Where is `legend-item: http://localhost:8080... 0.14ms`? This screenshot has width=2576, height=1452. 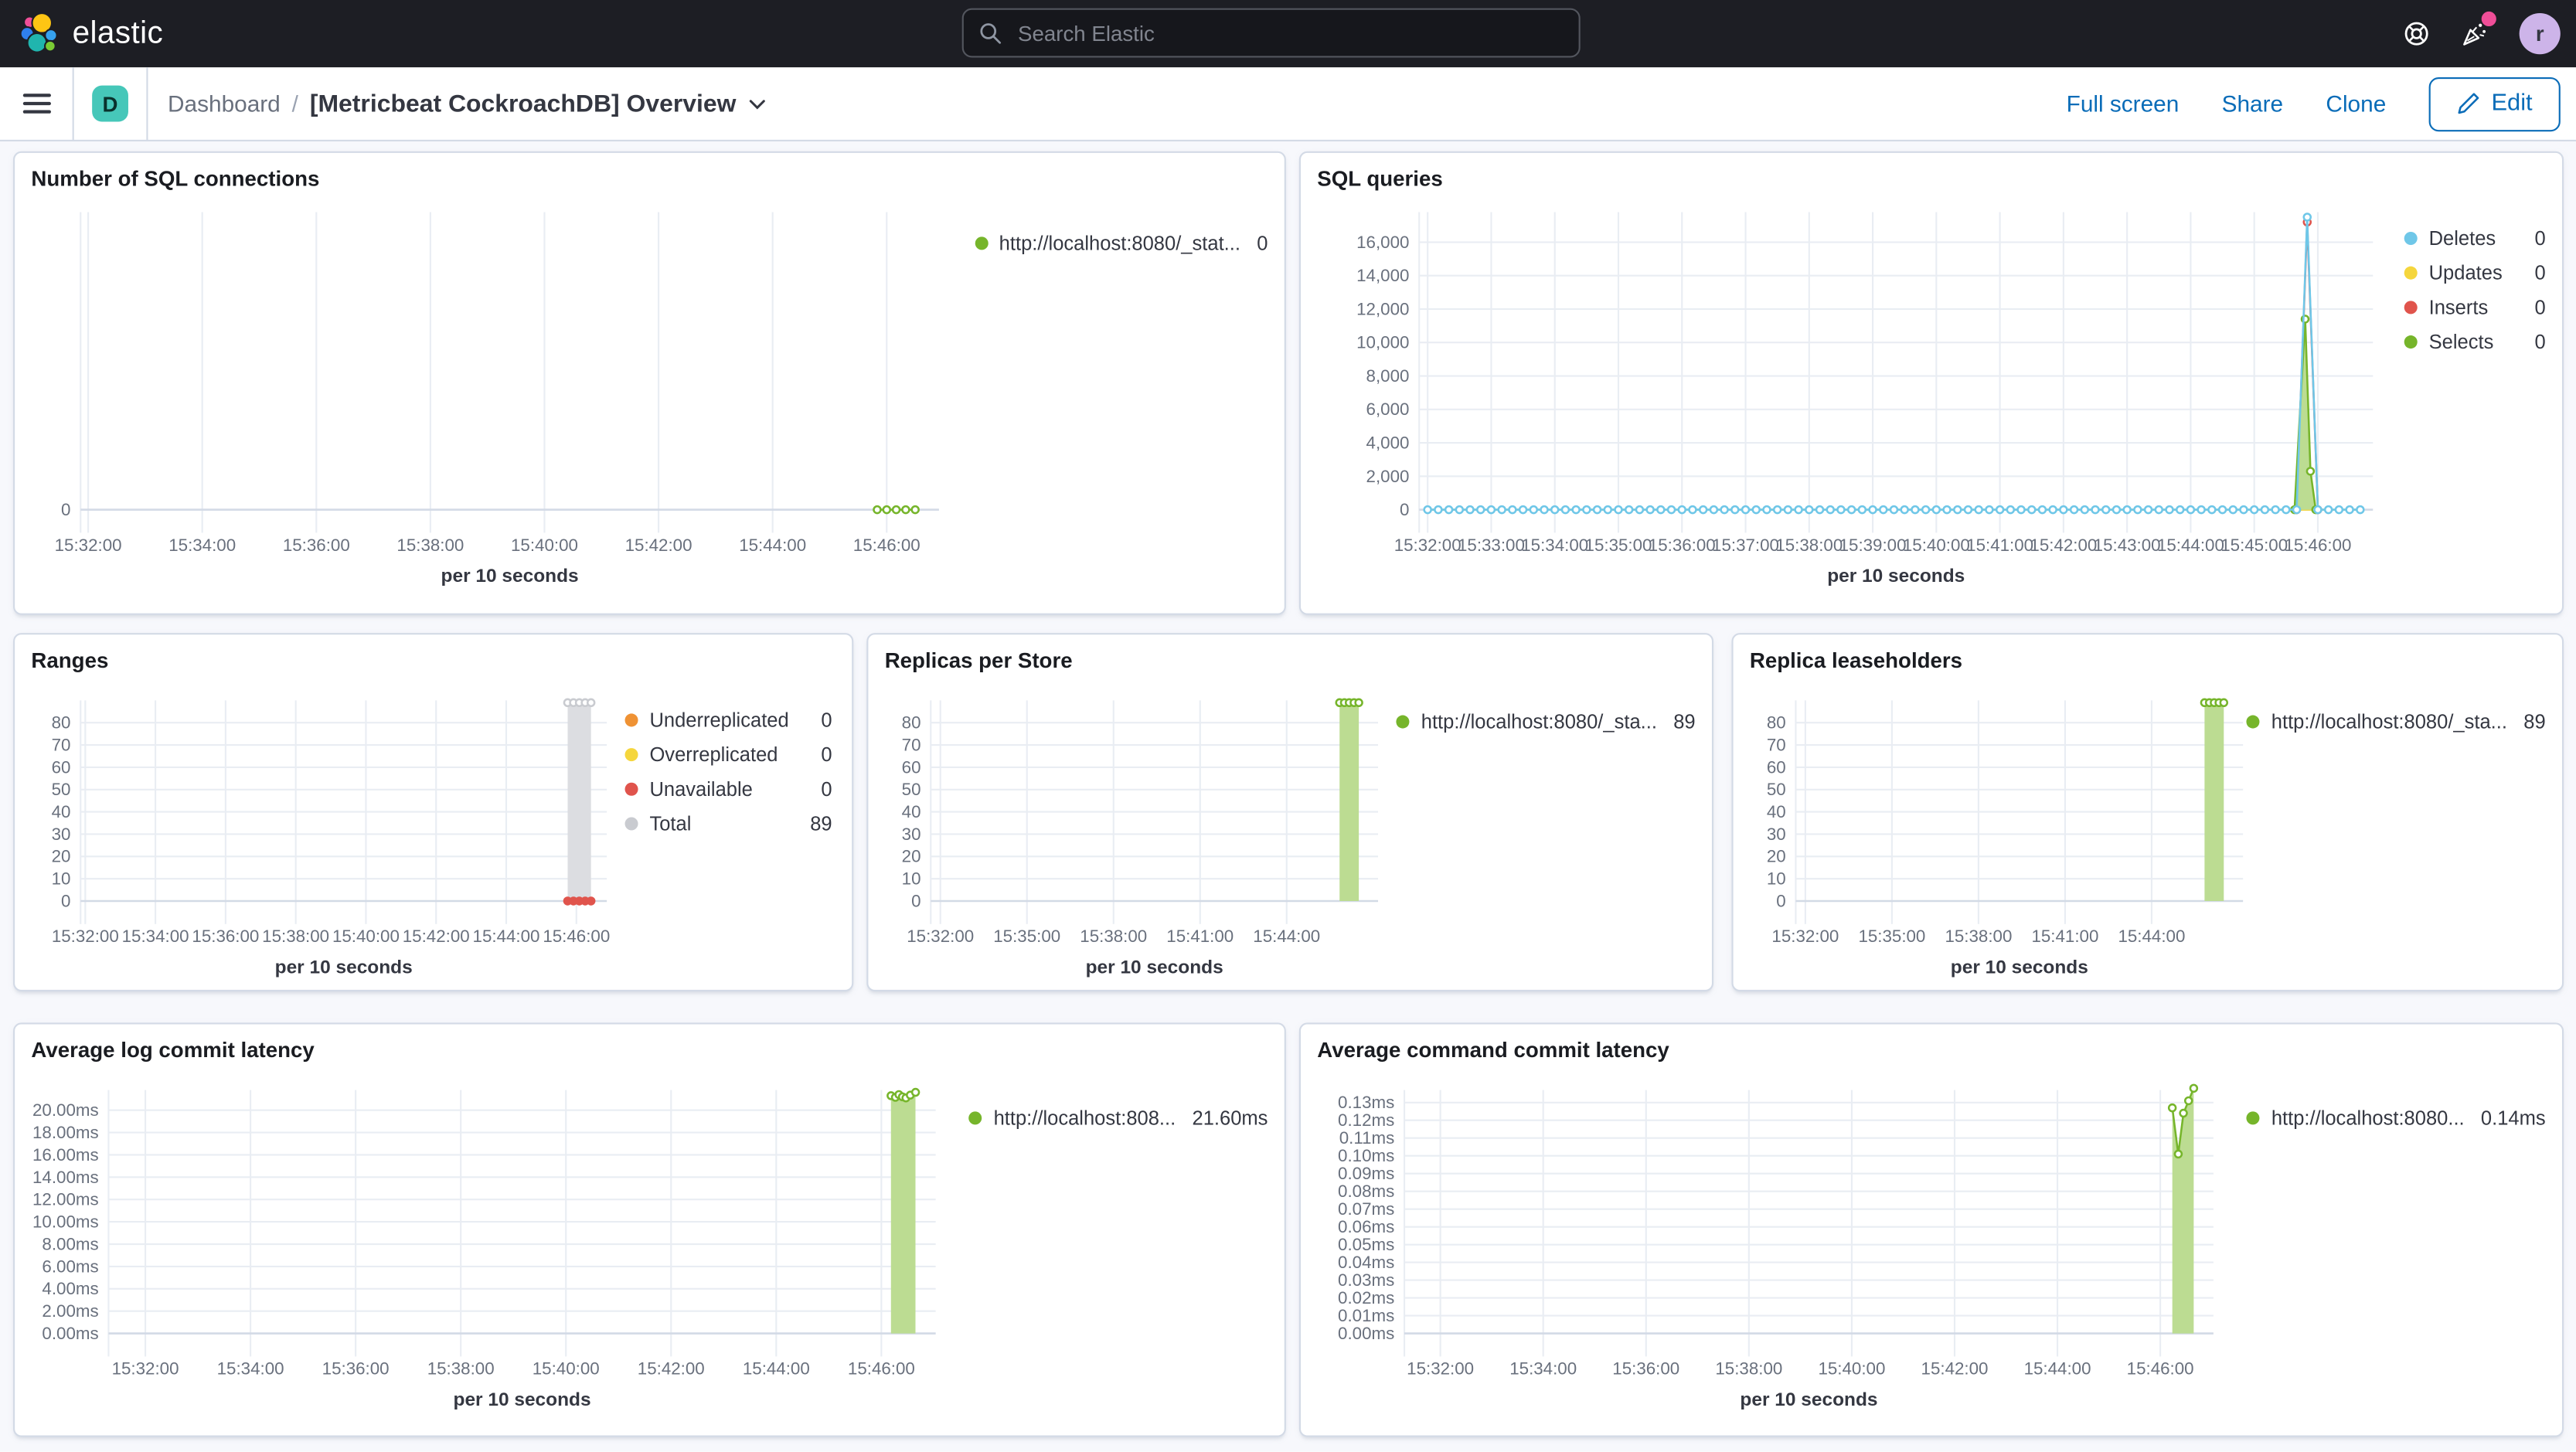
legend-item: http://localhost:8080... 0.14ms is located at coordinates (2396, 1118).